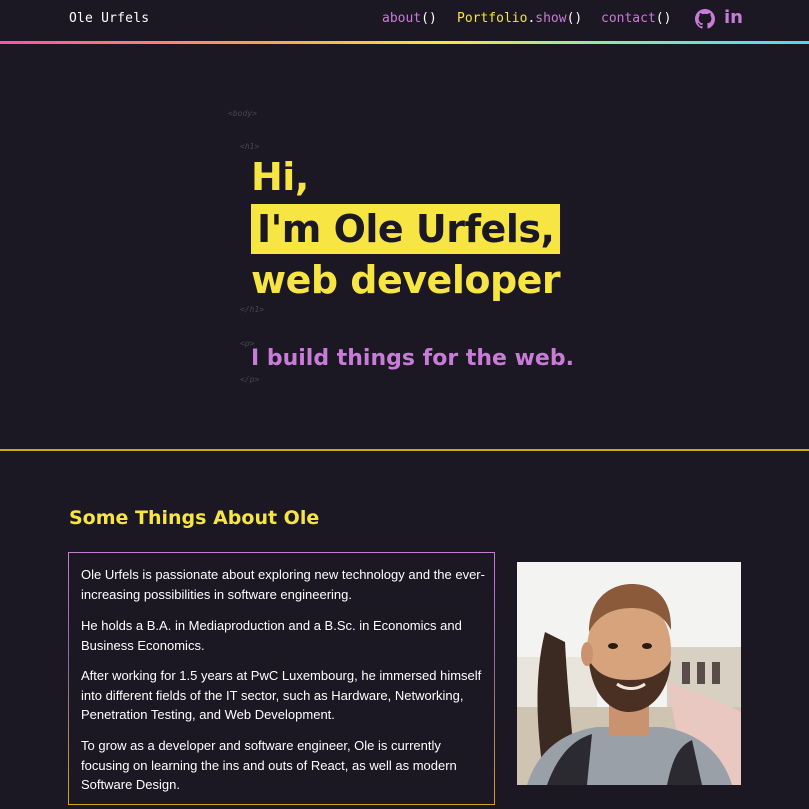 The height and width of the screenshot is (809, 809). What do you see at coordinates (412, 358) in the screenshot?
I see `hero-tagline: I build things for the web.` at bounding box center [412, 358].